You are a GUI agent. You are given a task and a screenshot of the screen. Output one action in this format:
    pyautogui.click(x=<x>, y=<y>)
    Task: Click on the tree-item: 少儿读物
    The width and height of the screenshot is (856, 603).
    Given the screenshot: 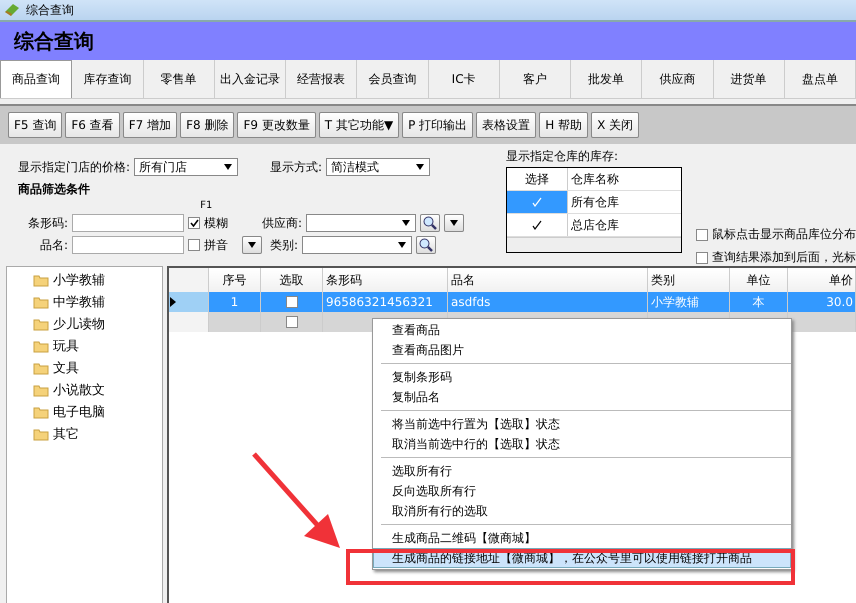 What is the action you would take?
    pyautogui.click(x=91, y=324)
    